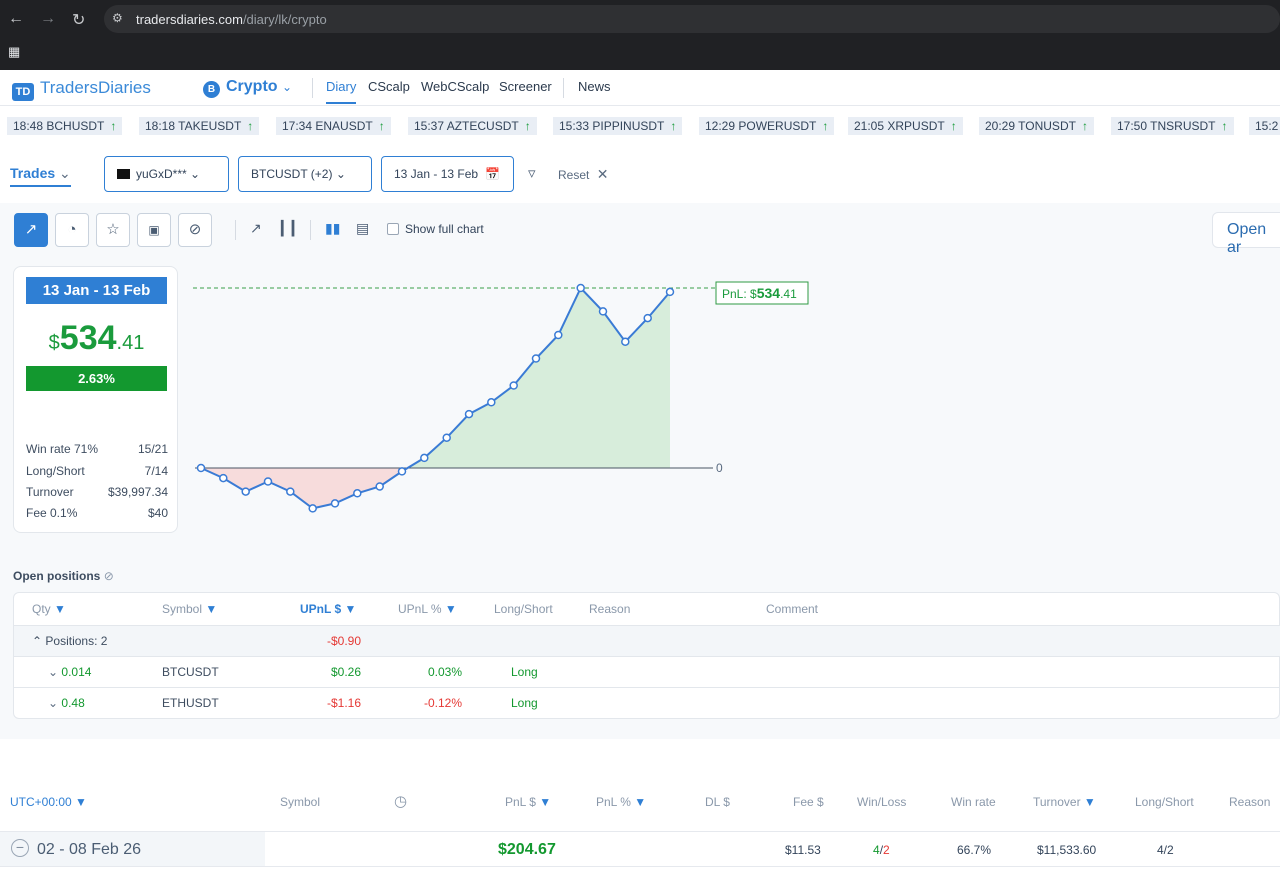  I want to click on positive-area, so click(435, 378).